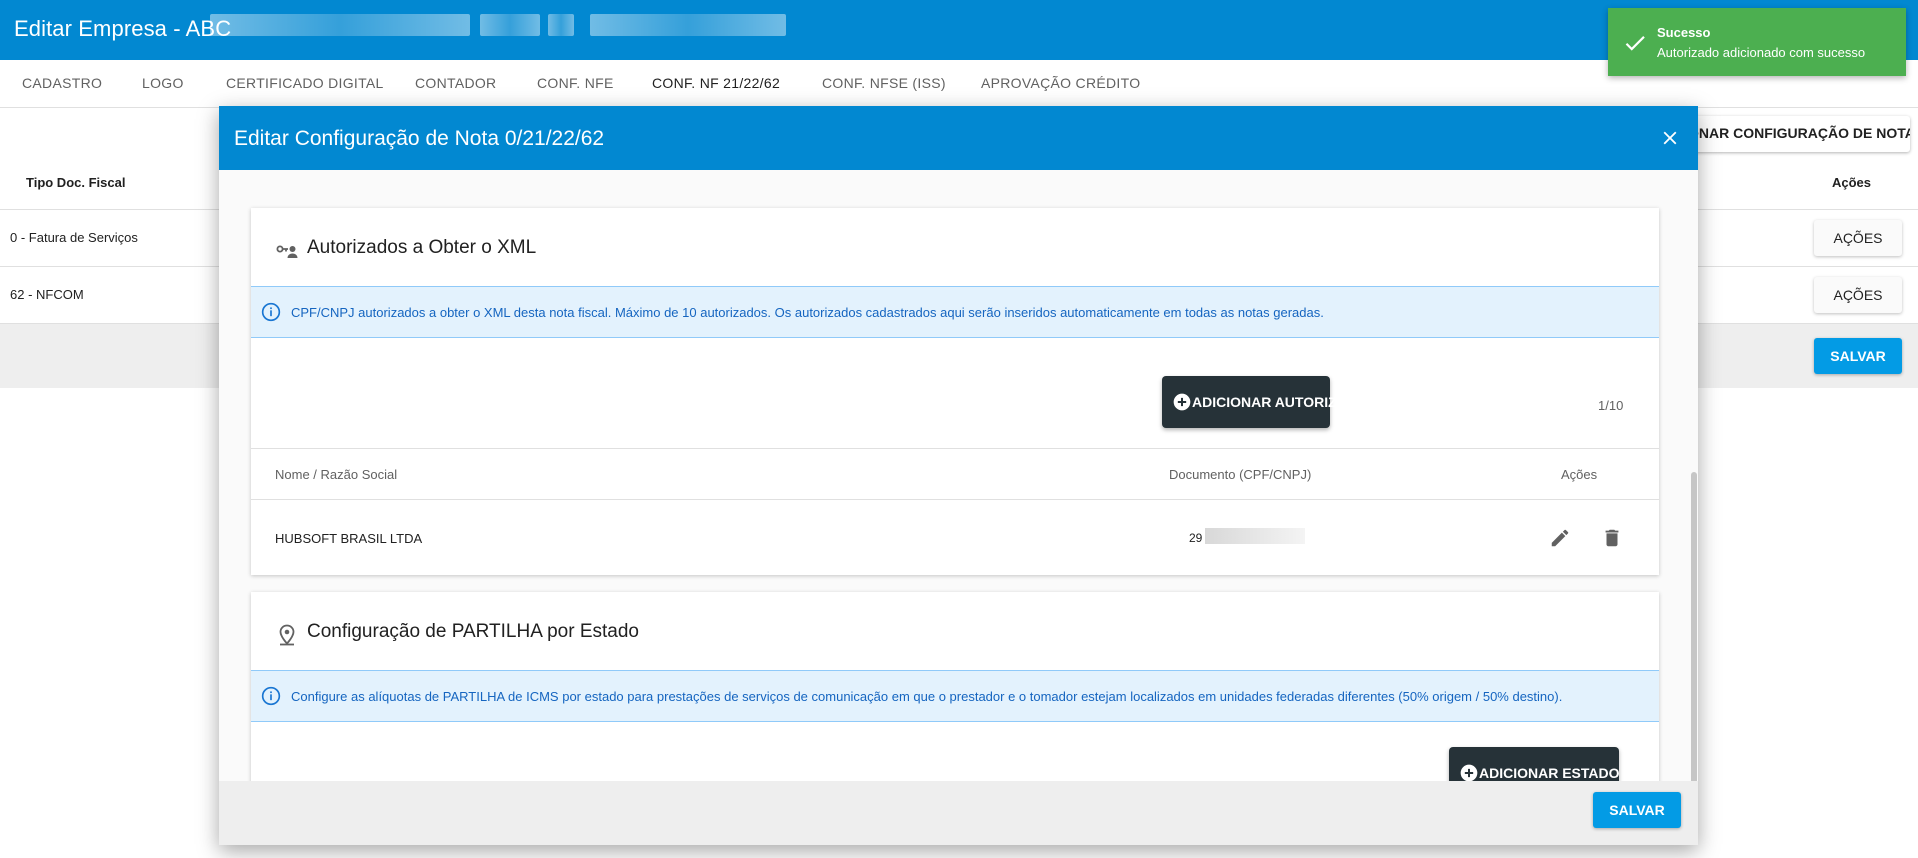 The image size is (1918, 858). I want to click on delete-icon, so click(1612, 538).